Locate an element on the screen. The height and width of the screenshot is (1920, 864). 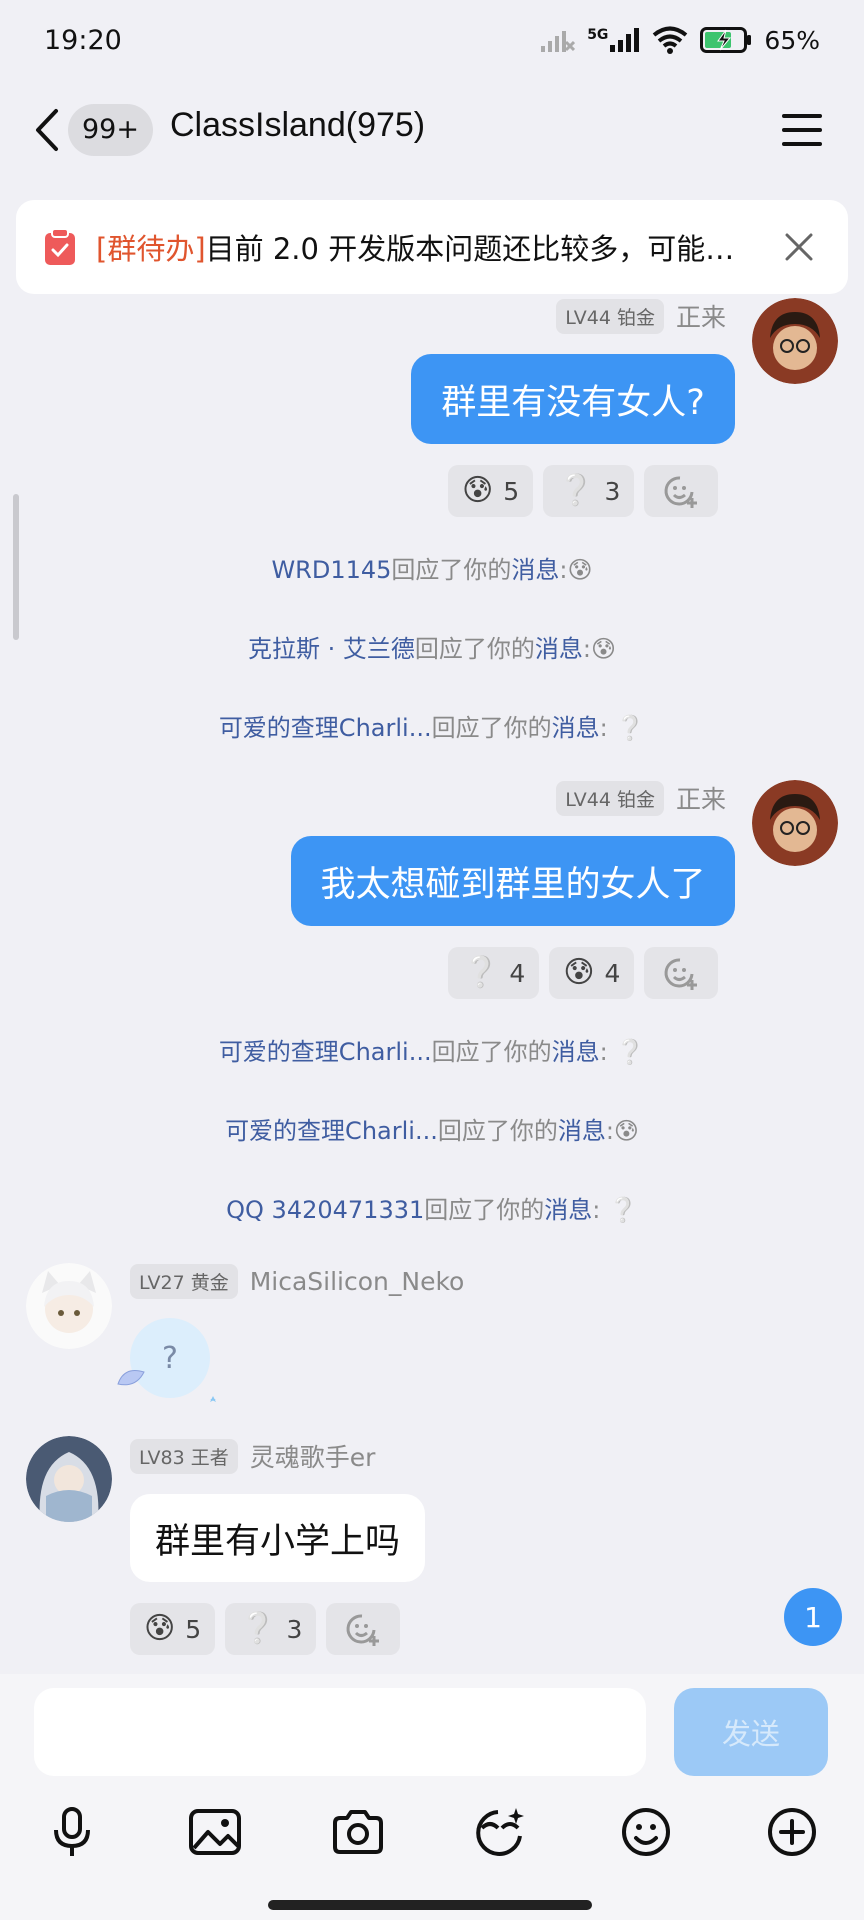
close-icon is located at coordinates (799, 247).